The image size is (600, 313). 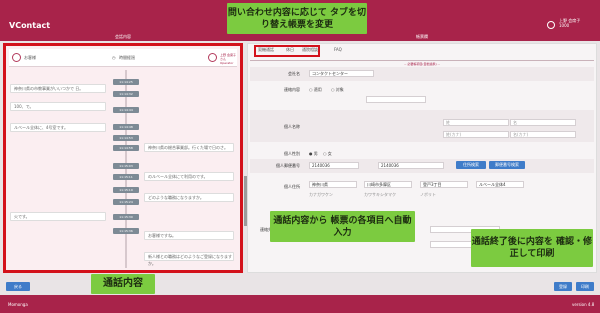 What do you see at coordinates (300, 304) in the screenshot?
I see `footer` at bounding box center [300, 304].